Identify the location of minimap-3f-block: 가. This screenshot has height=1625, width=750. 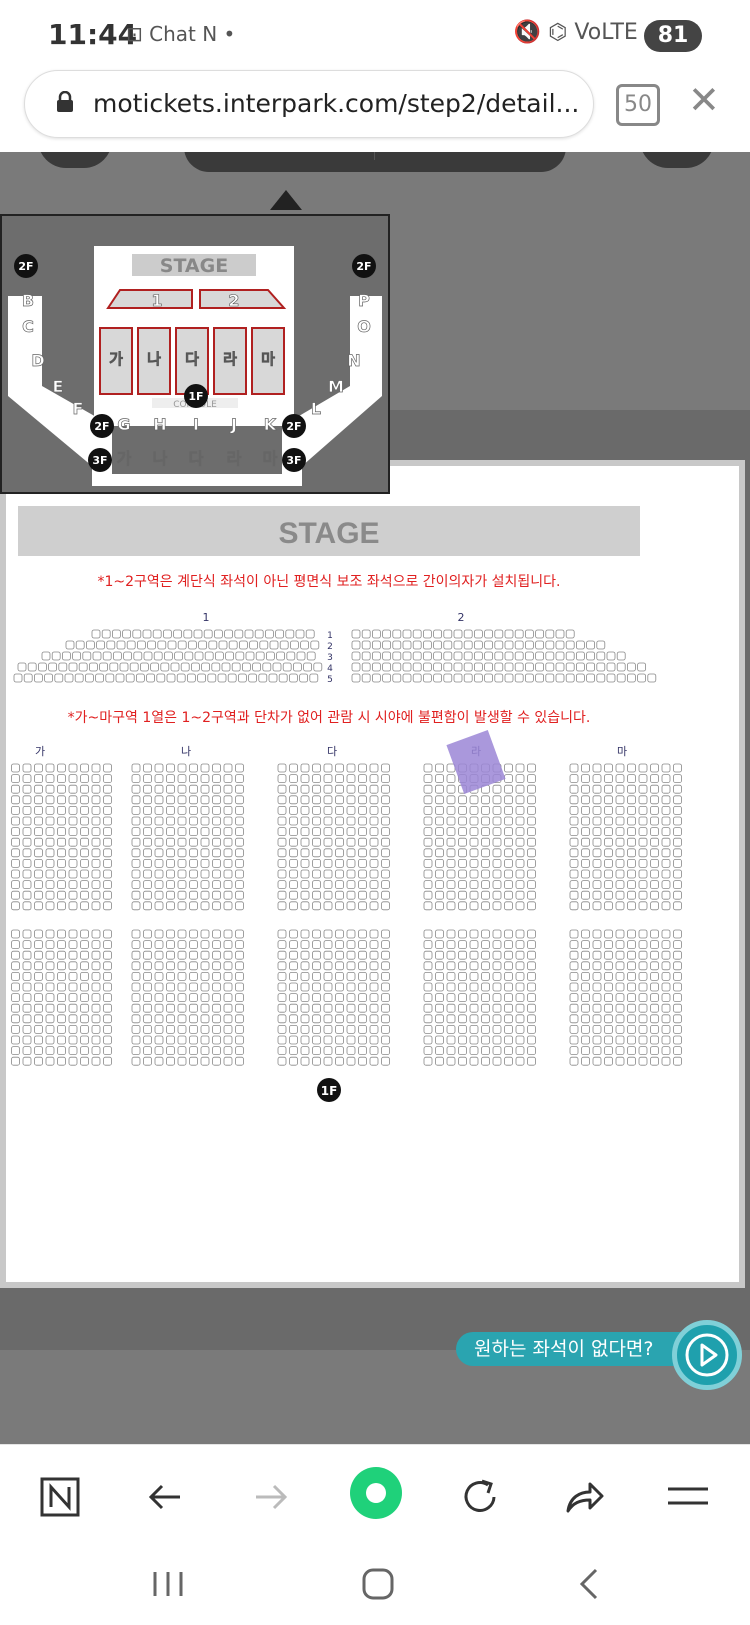
(124, 459).